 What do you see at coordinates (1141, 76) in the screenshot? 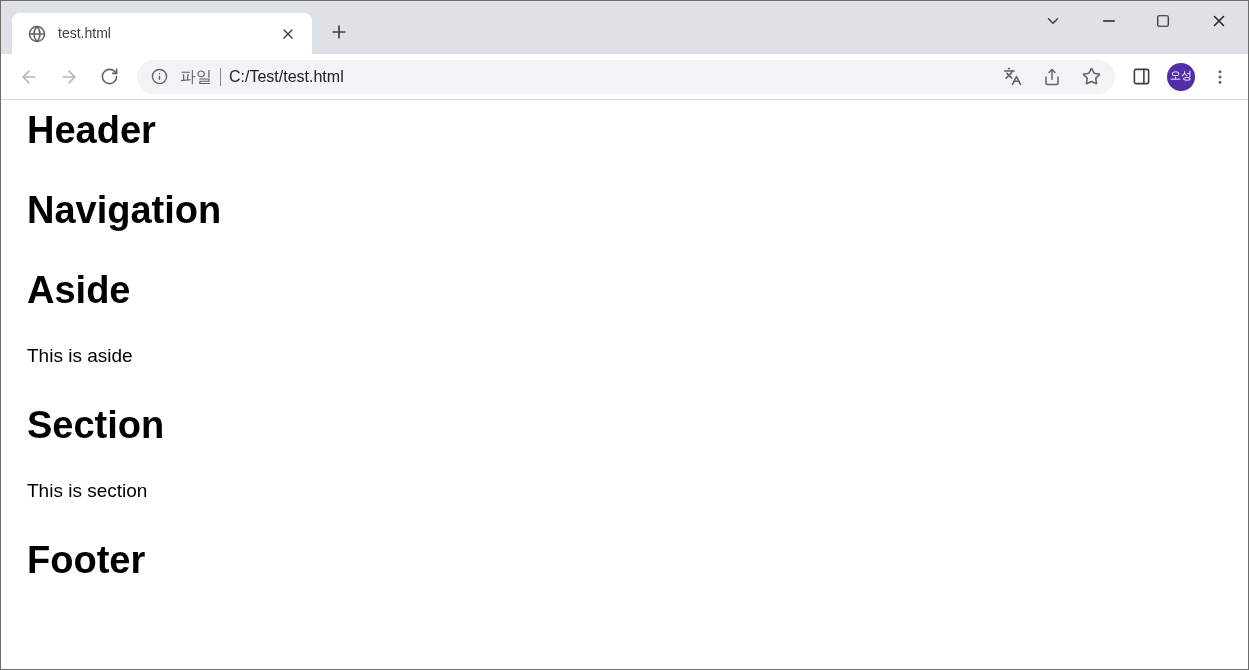
I see `side-panel-icon` at bounding box center [1141, 76].